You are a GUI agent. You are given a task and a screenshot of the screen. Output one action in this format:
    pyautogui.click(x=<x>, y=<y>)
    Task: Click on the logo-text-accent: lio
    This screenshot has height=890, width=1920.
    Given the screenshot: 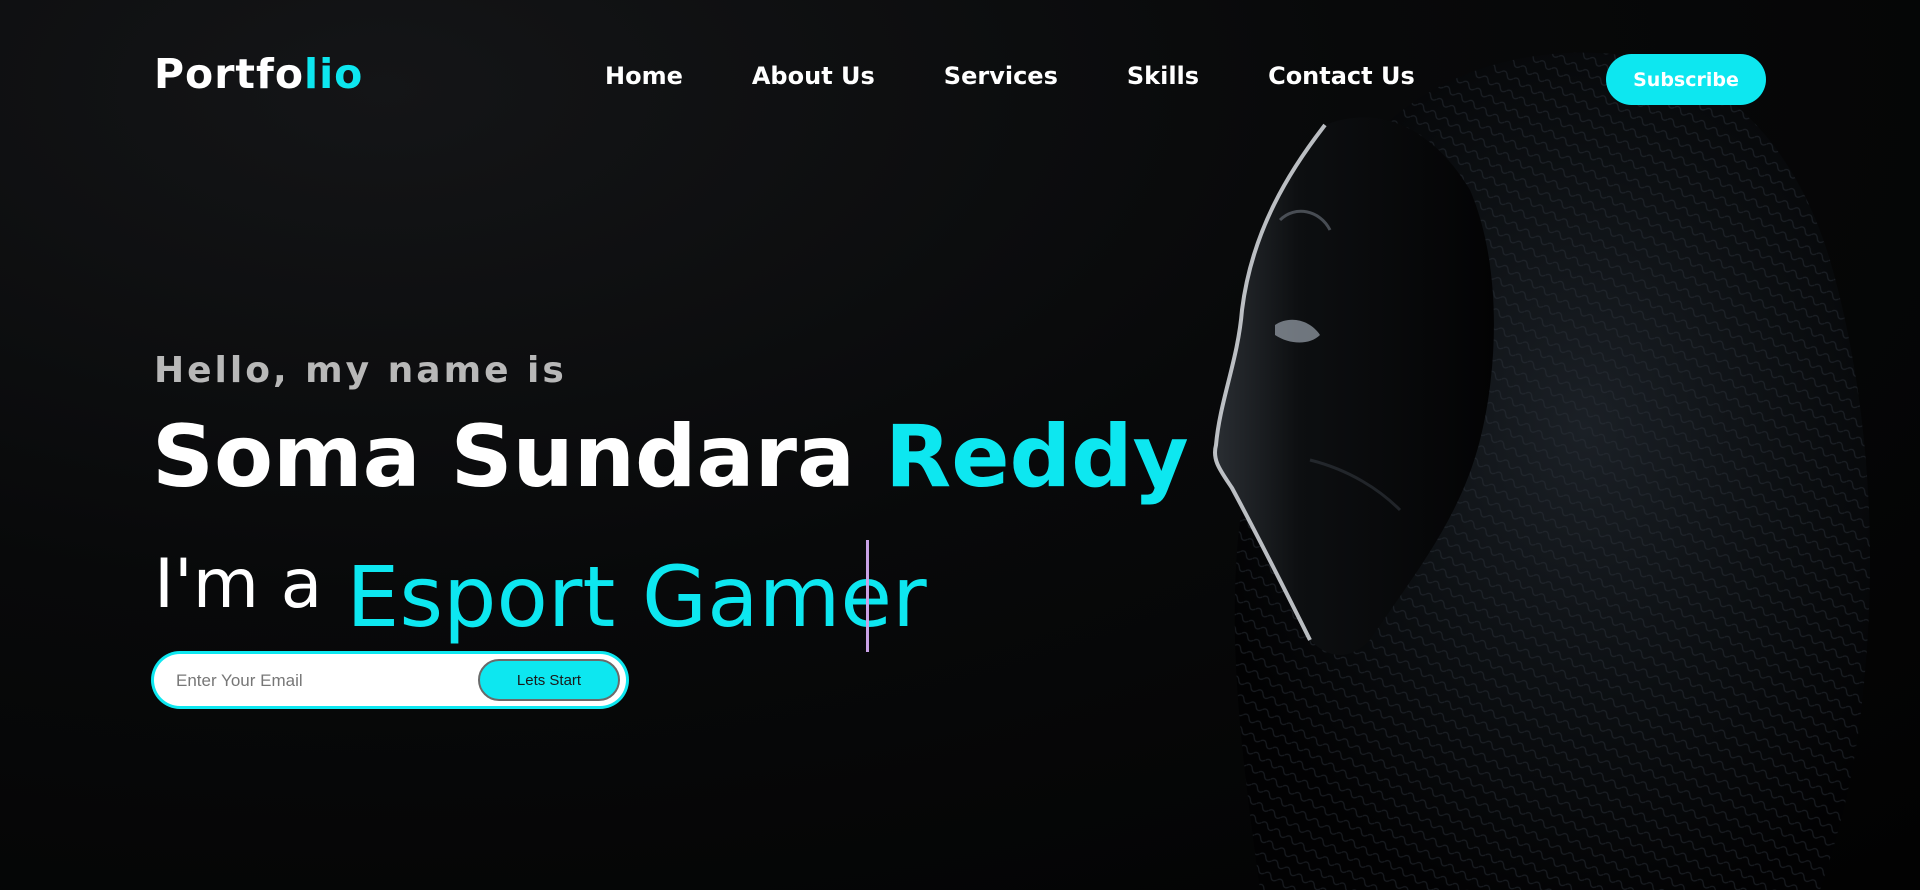 What is the action you would take?
    pyautogui.click(x=334, y=74)
    